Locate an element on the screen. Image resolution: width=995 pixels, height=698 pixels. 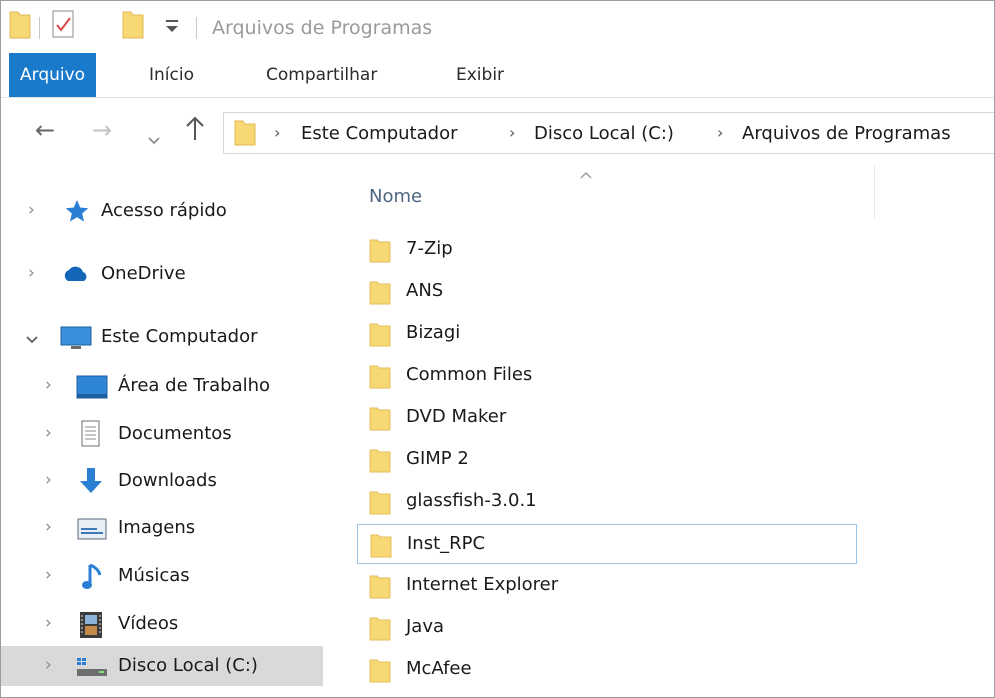
chevron-down-icon is located at coordinates (32, 340).